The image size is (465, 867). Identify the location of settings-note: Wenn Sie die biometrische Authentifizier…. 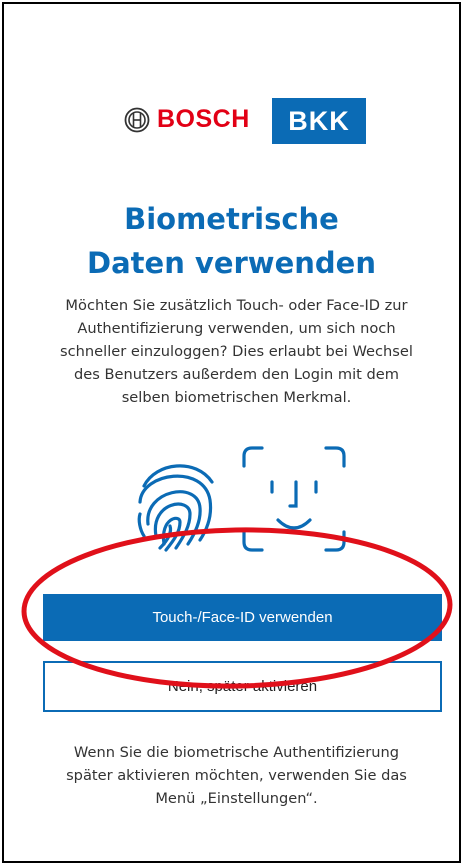
(236, 775).